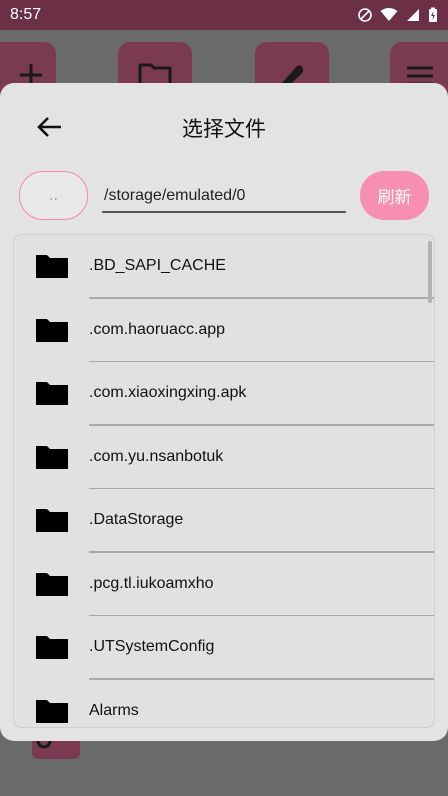 The image size is (448, 796). Describe the element at coordinates (224, 648) in the screenshot. I see `list-item: .UTSystemConfig` at that location.